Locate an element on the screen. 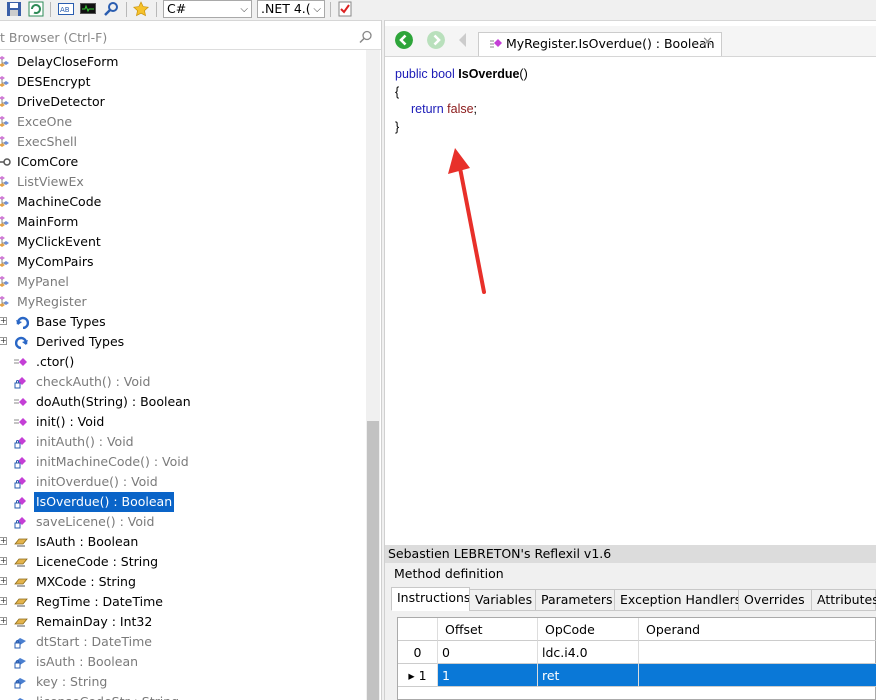 The image size is (876, 700). tree-item-label: ExecShell is located at coordinates (47, 141).